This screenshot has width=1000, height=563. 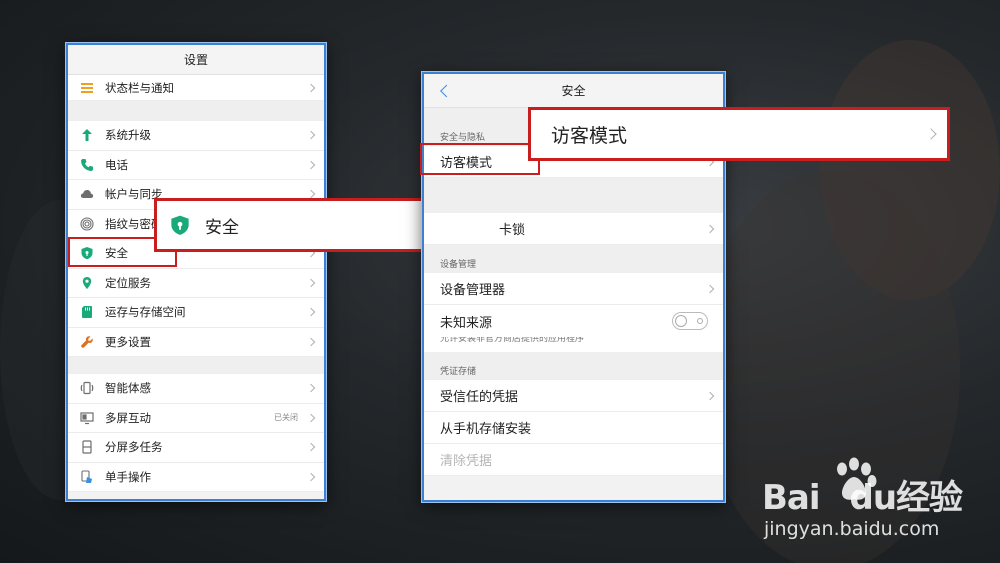 What do you see at coordinates (739, 134) in the screenshot?
I see `guest-mode-zoom-callout: 访客模式` at bounding box center [739, 134].